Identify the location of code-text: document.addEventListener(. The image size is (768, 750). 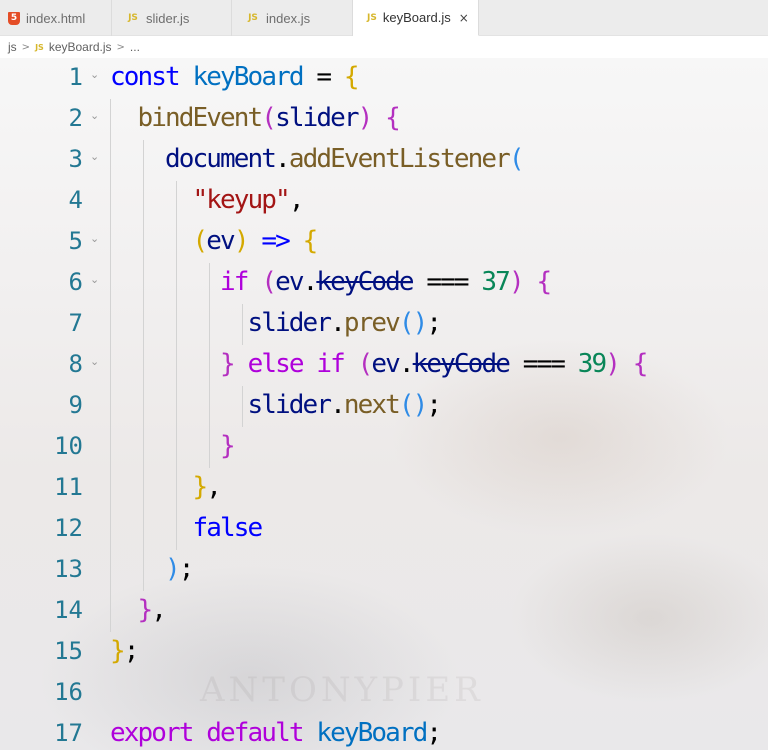
(344, 159).